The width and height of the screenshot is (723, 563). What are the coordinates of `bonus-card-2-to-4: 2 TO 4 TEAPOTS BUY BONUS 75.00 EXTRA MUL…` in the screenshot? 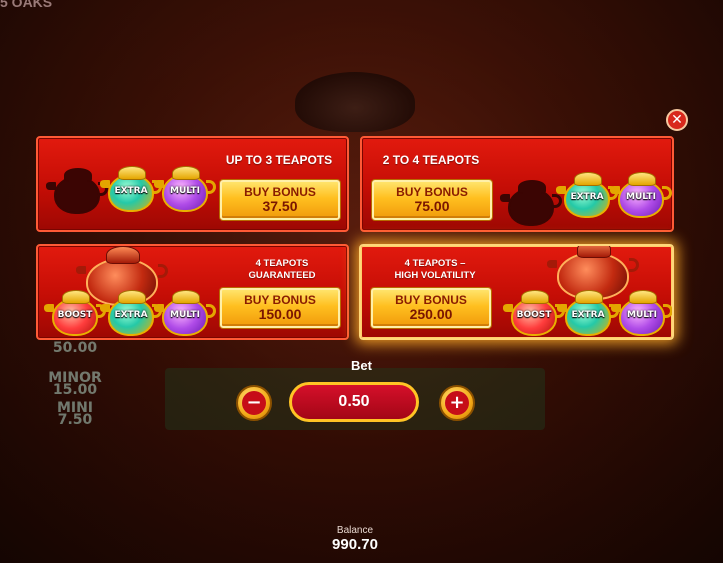 It's located at (517, 184).